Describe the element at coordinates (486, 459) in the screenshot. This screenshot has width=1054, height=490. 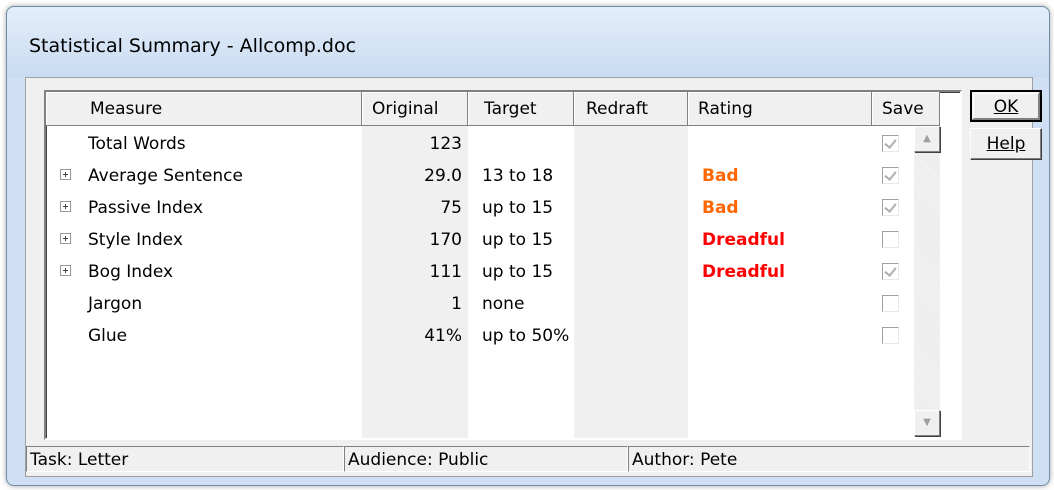
I see `status-audience: Audience: Public` at that location.